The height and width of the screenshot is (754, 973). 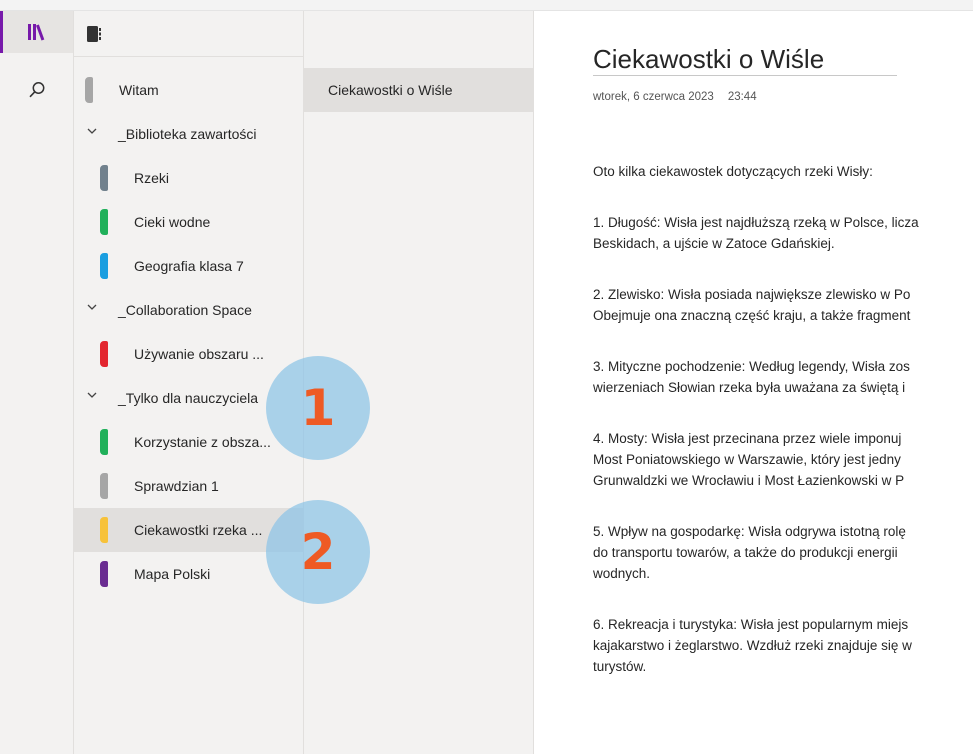 What do you see at coordinates (620, 666) in the screenshot?
I see `body-line: turystów.` at bounding box center [620, 666].